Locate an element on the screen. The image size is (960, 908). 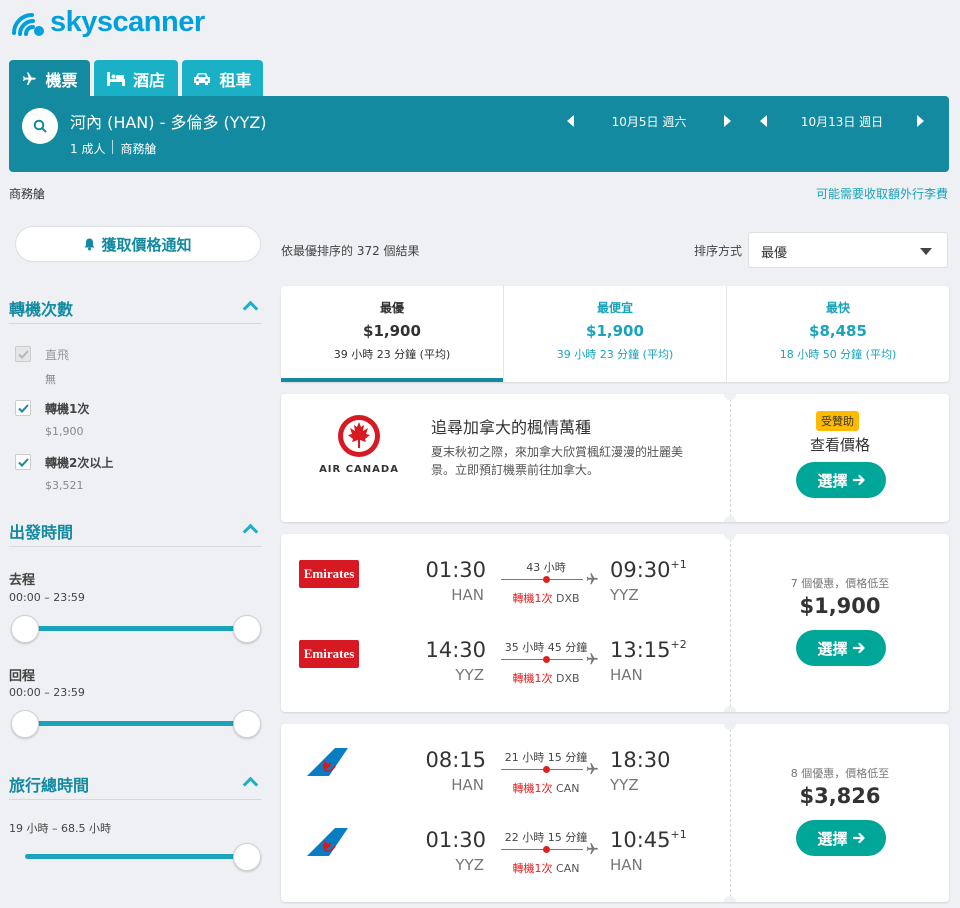
journey-duration-filter-header: 旅行總時間 is located at coordinates (135, 786).